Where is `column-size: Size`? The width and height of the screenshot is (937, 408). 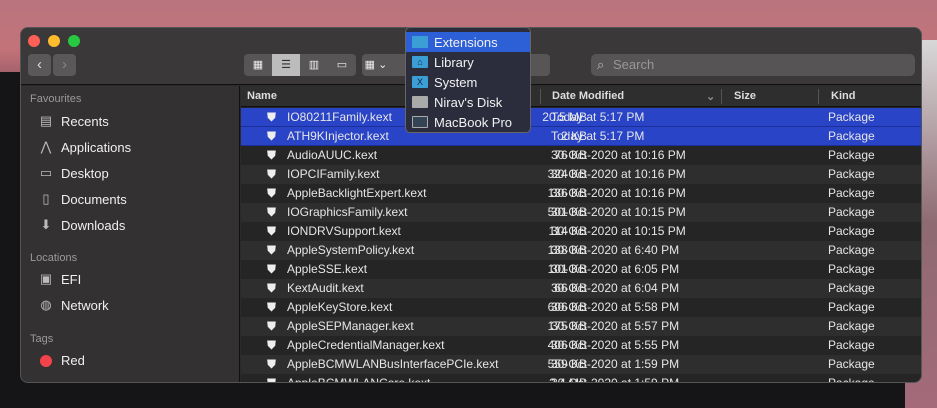 column-size: Size is located at coordinates (745, 96).